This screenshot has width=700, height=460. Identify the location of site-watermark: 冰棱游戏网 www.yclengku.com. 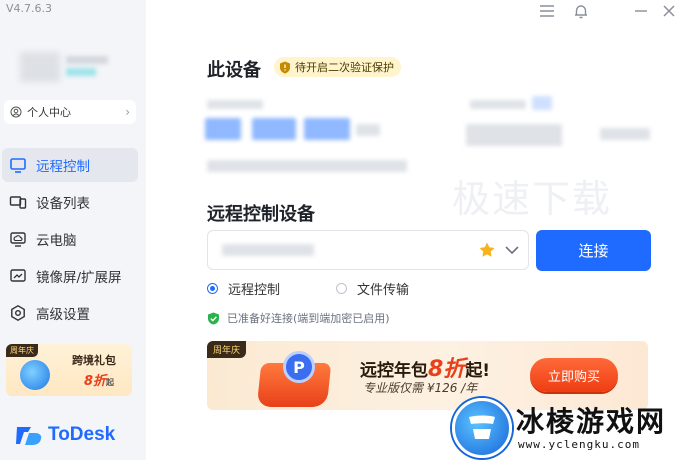
(576, 429).